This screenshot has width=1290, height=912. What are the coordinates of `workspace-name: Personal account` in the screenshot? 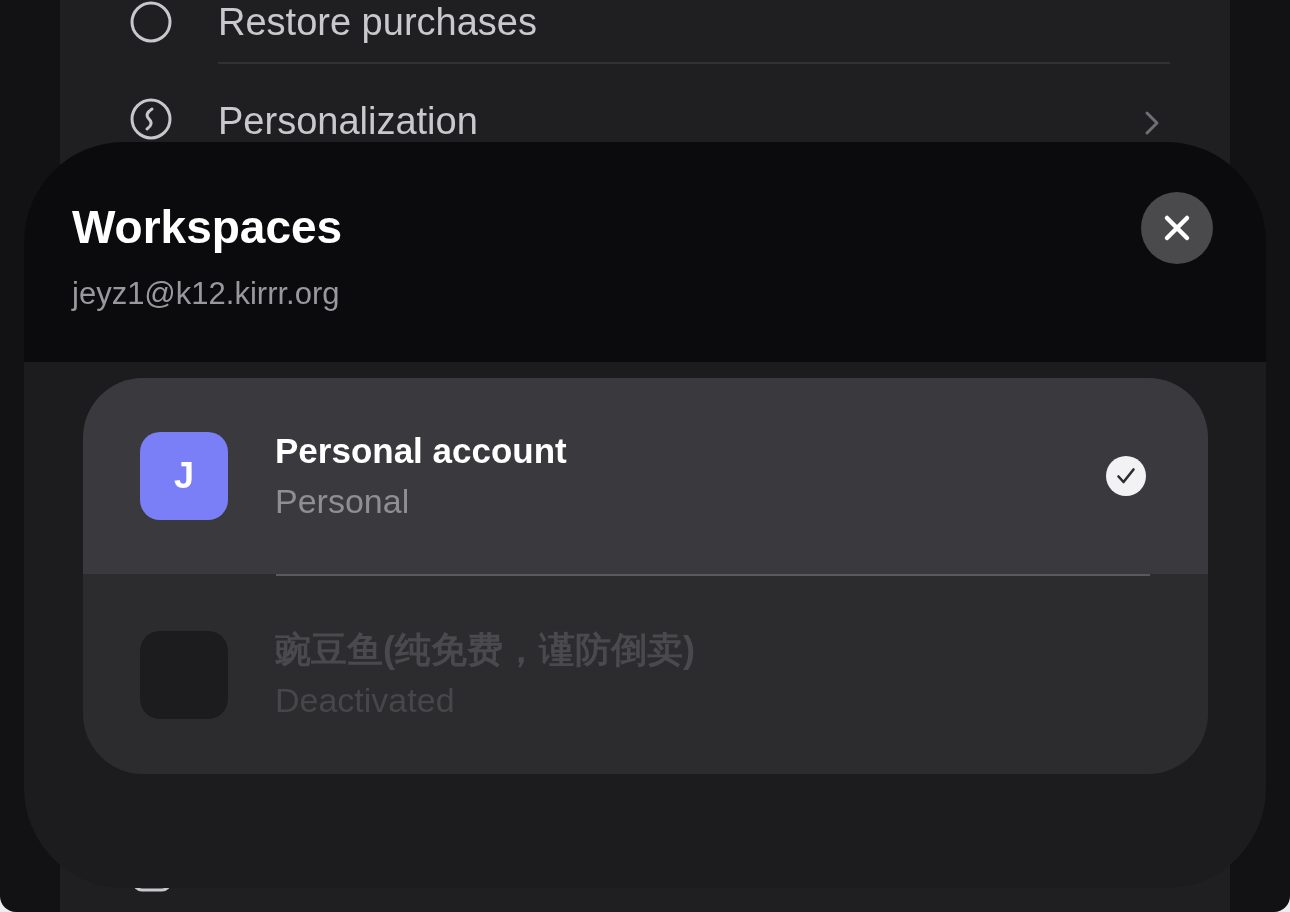 It's located at (421, 451).